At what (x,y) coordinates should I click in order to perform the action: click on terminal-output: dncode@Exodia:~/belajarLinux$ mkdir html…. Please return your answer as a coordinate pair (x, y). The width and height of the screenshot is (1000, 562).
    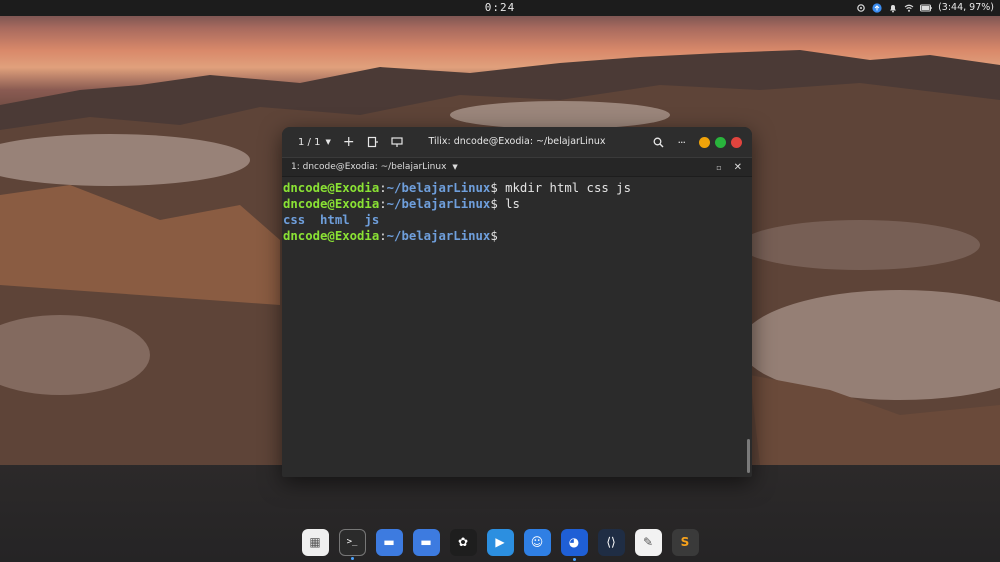
    Looking at the image, I should click on (517, 210).